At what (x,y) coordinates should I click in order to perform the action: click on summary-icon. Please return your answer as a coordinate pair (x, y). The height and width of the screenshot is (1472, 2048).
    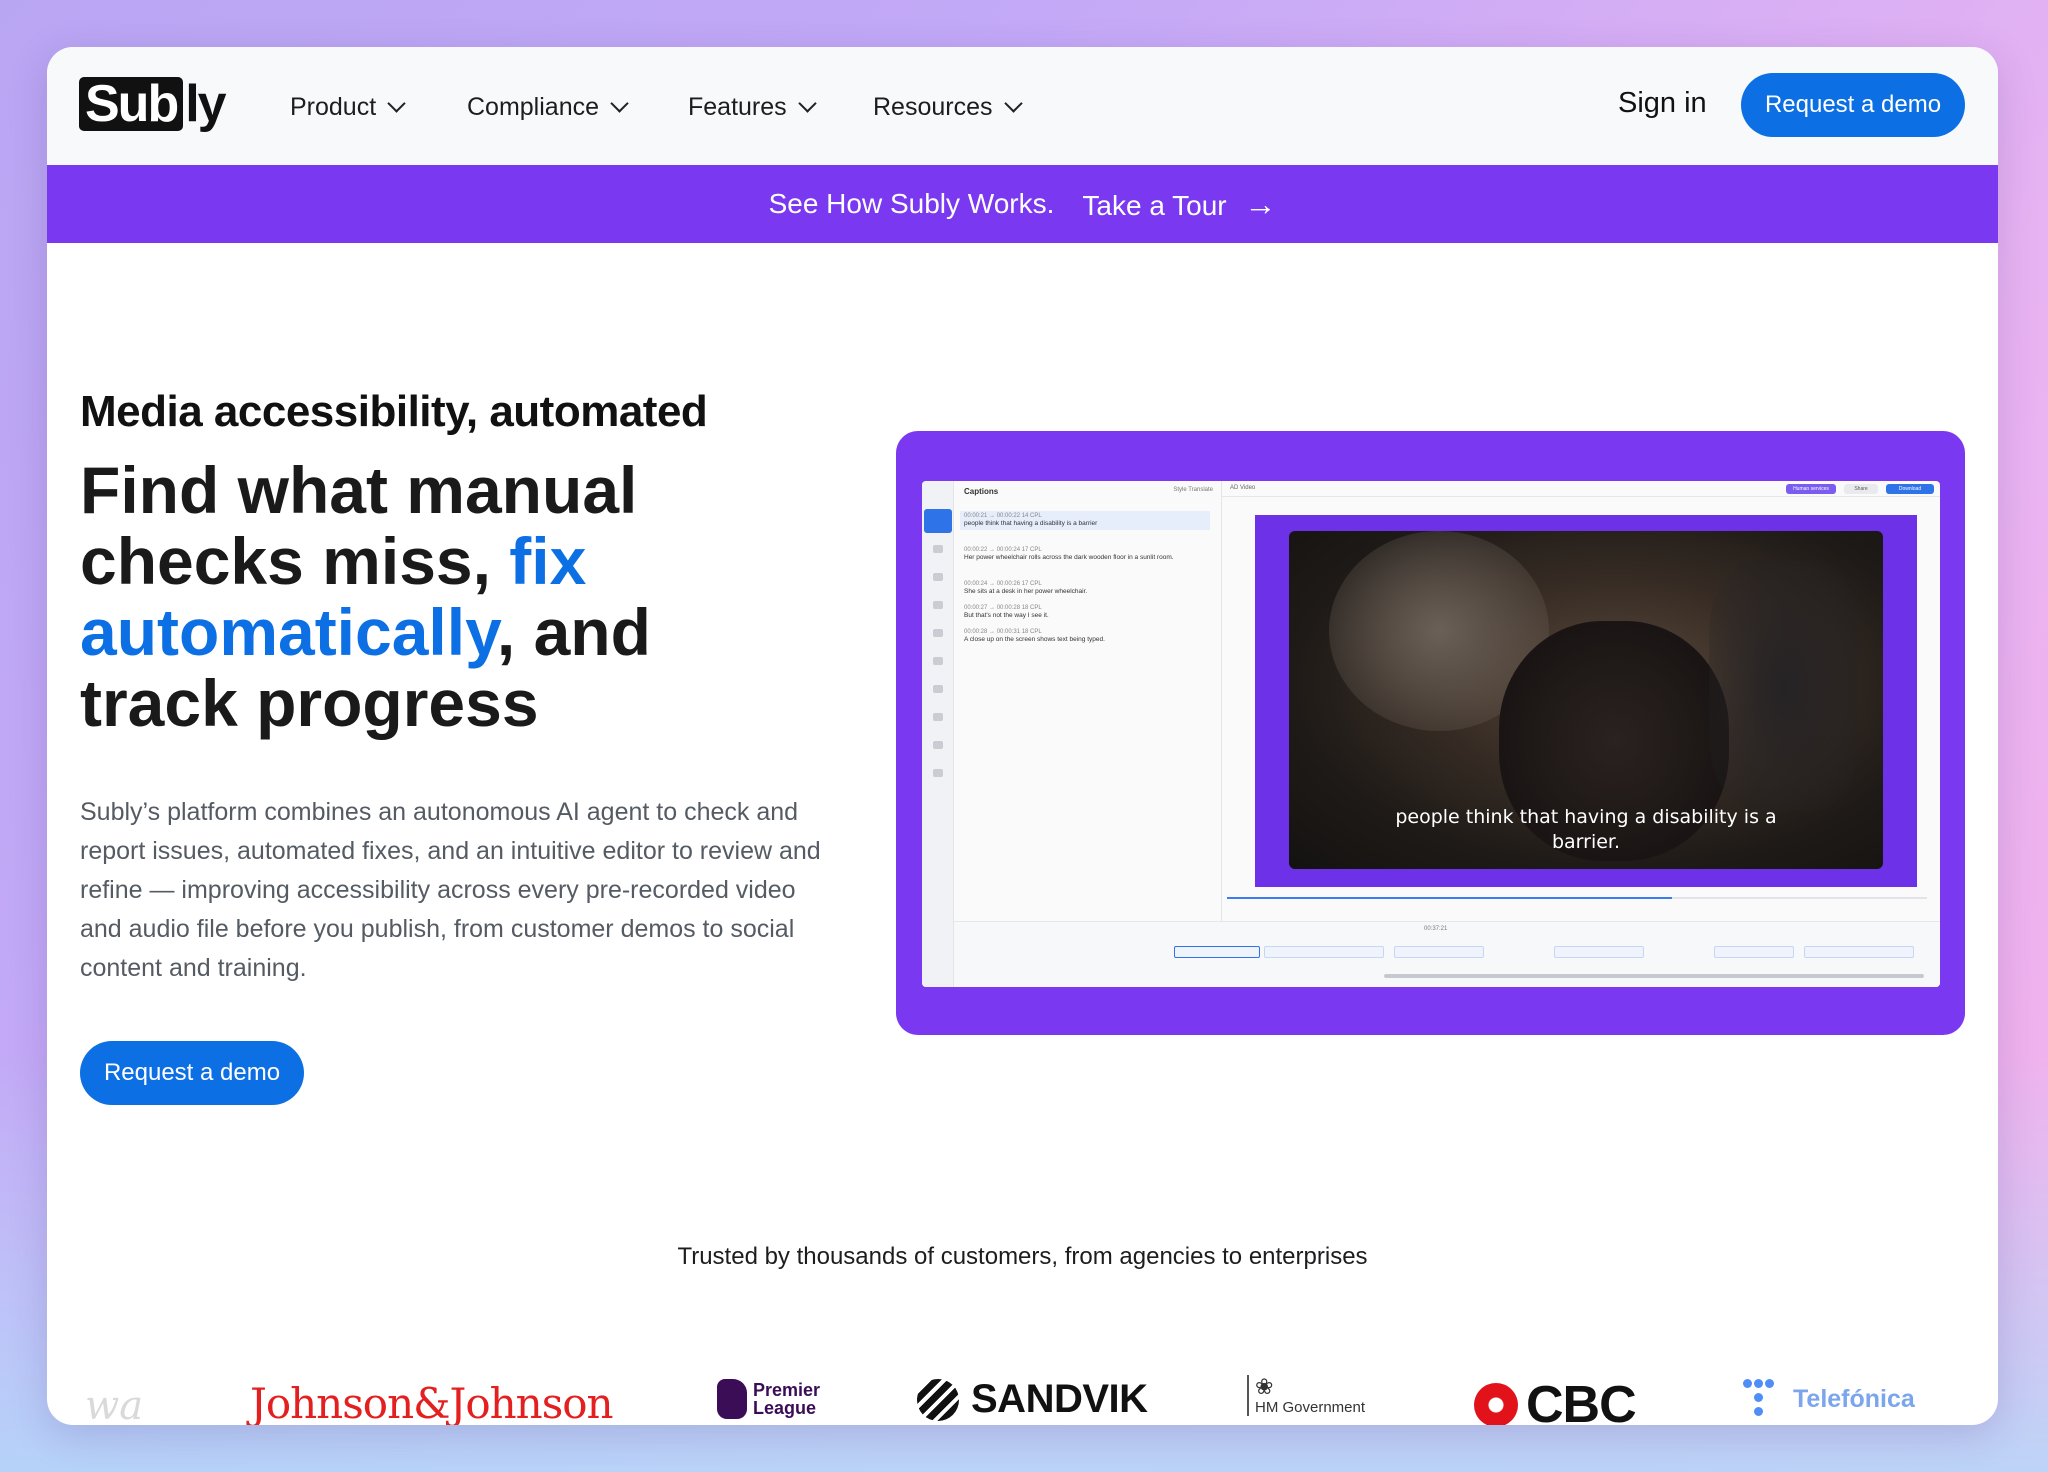
    Looking at the image, I should click on (938, 633).